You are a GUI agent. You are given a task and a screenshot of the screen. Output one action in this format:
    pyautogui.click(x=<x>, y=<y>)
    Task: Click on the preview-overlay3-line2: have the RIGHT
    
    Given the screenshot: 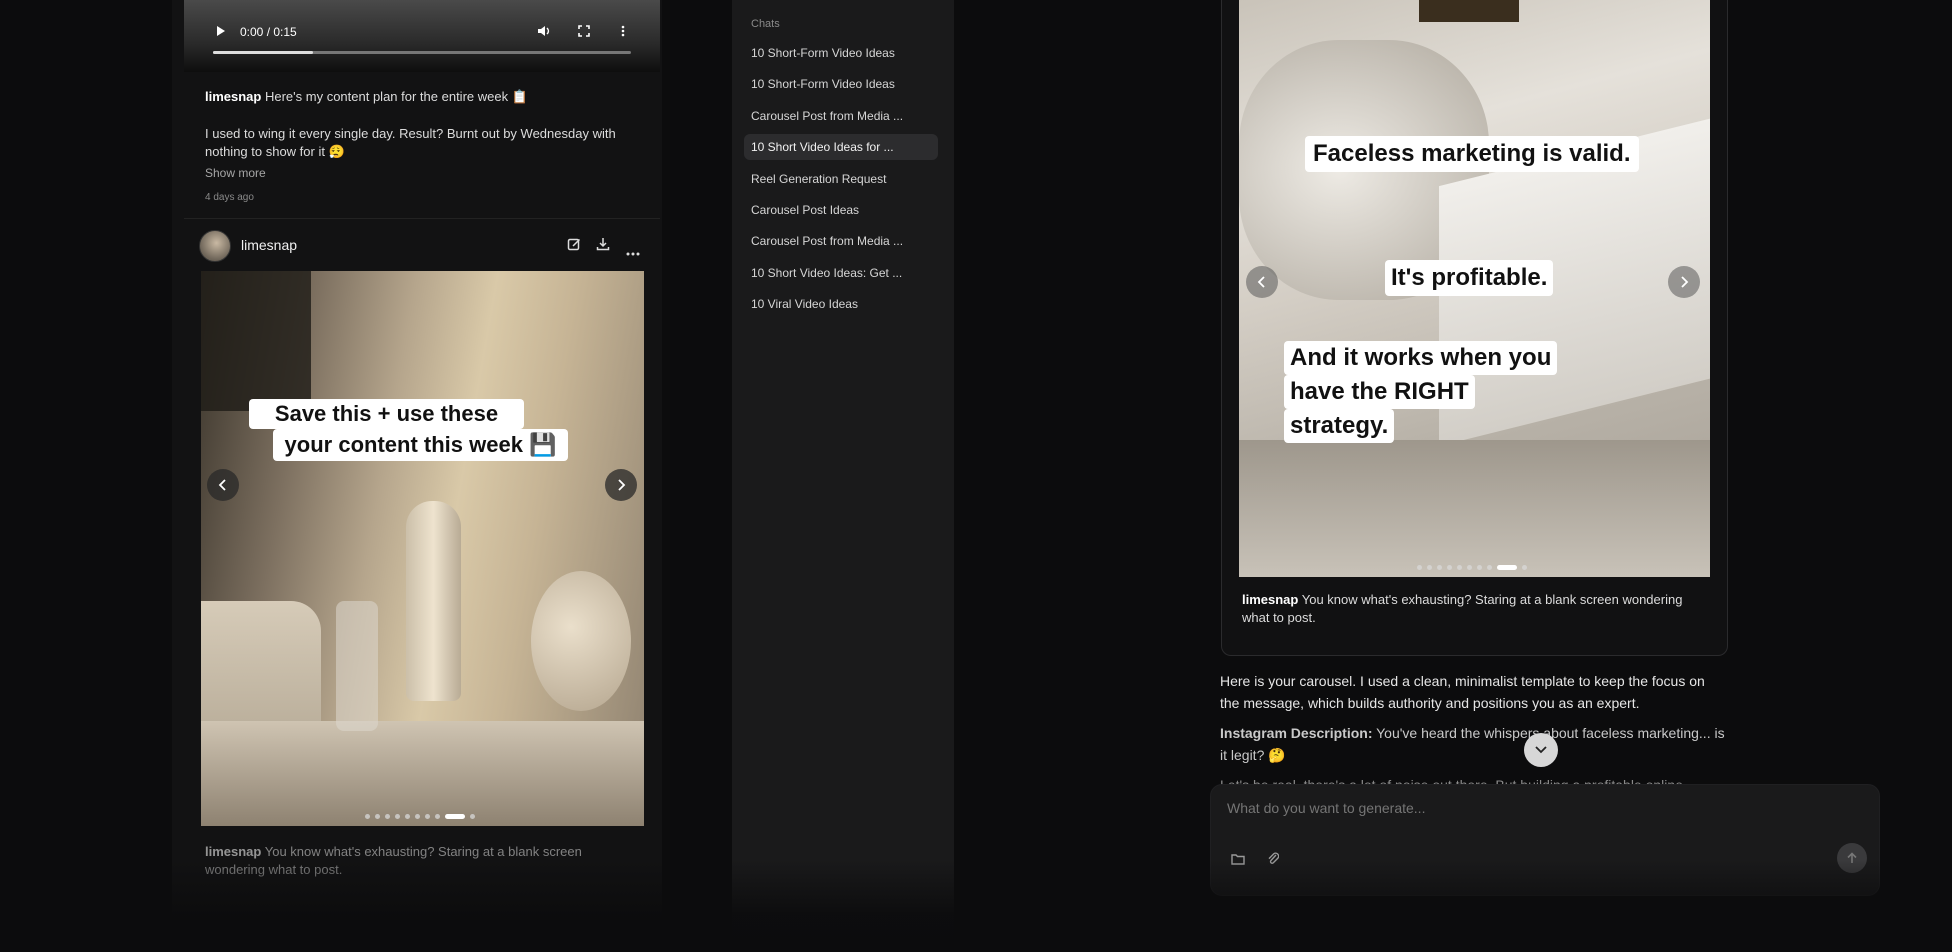 What is the action you would take?
    pyautogui.click(x=1379, y=391)
    